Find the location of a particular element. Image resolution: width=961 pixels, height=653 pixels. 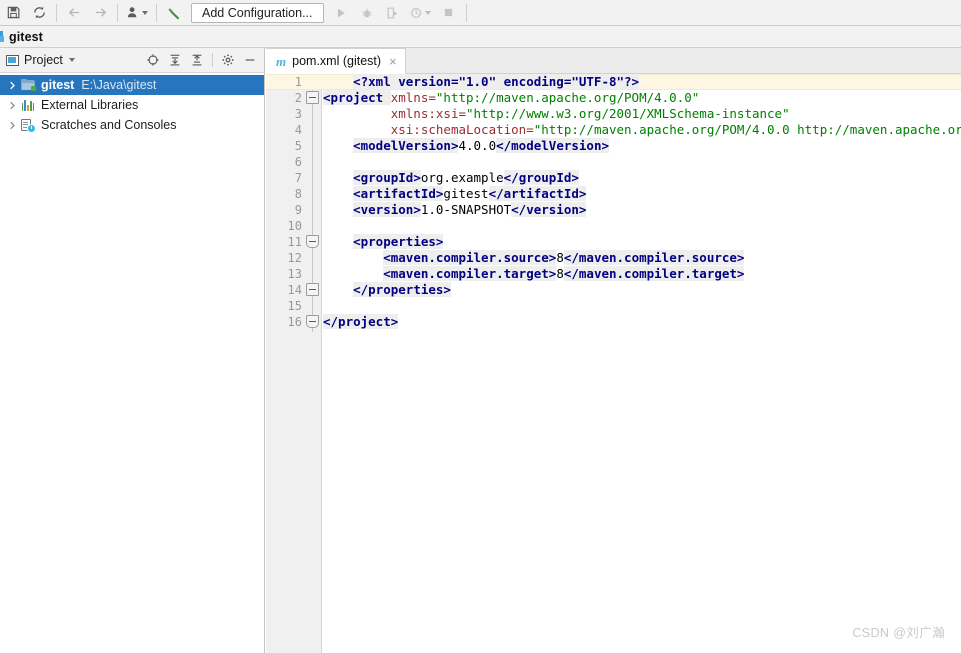

tab-pom-xml: m pom.xml (gitest) × is located at coordinates (336, 61).